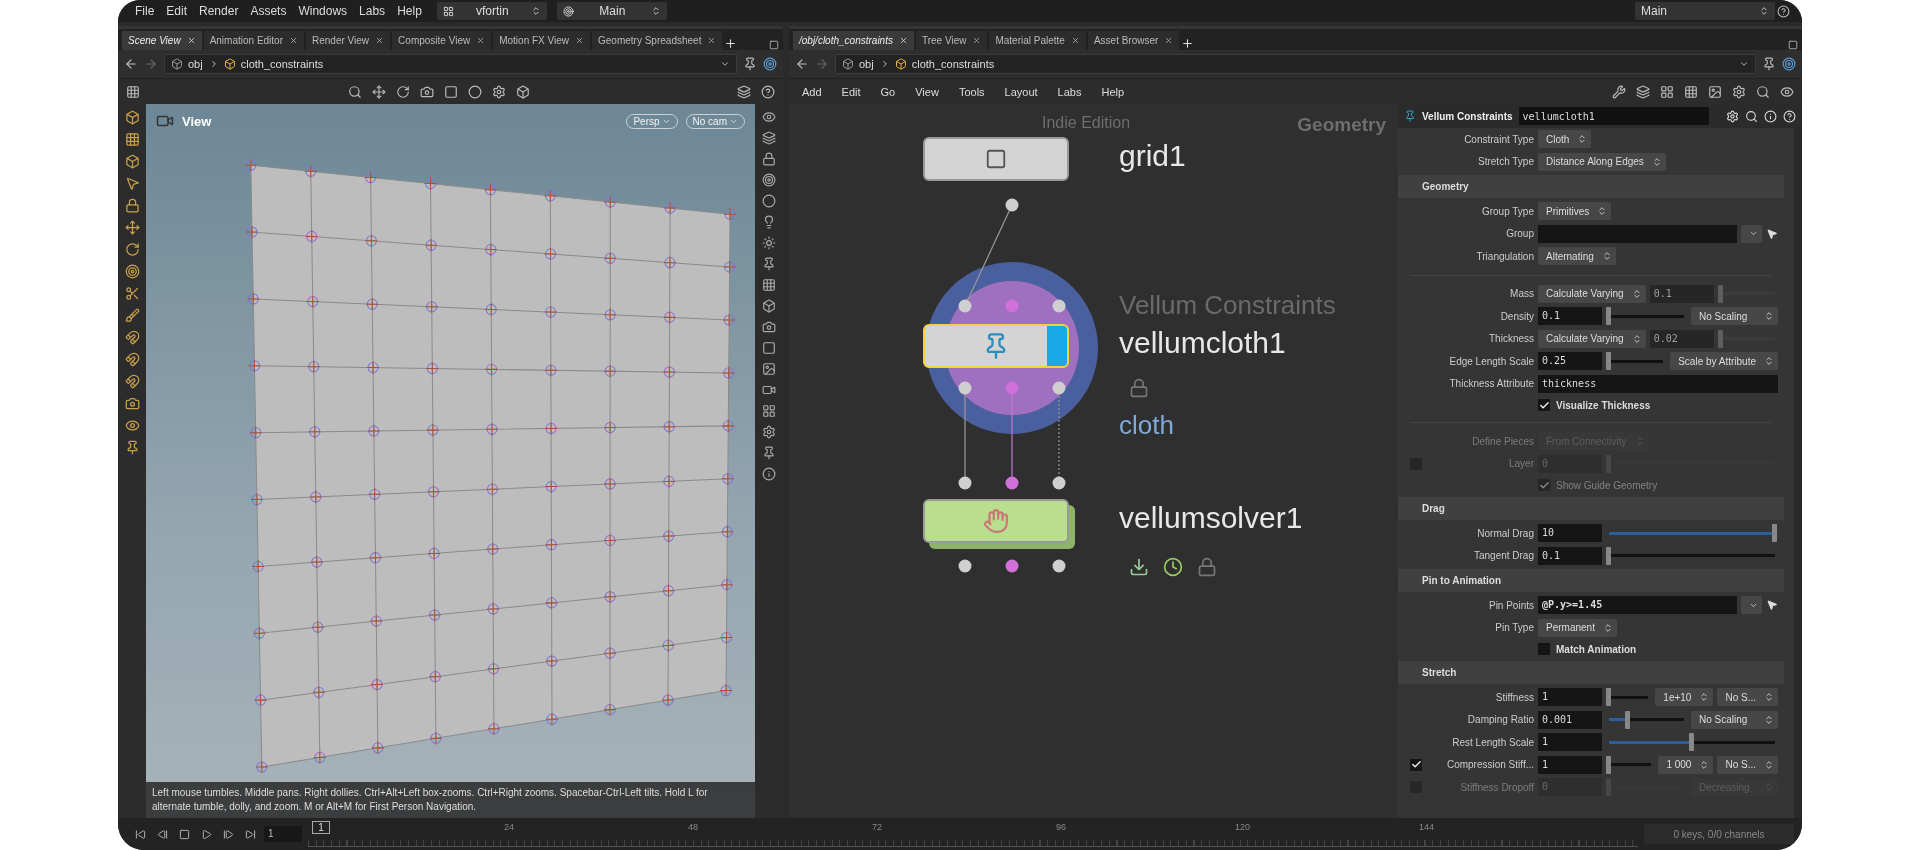  What do you see at coordinates (1021, 91) in the screenshot?
I see `menu-item: Layout` at bounding box center [1021, 91].